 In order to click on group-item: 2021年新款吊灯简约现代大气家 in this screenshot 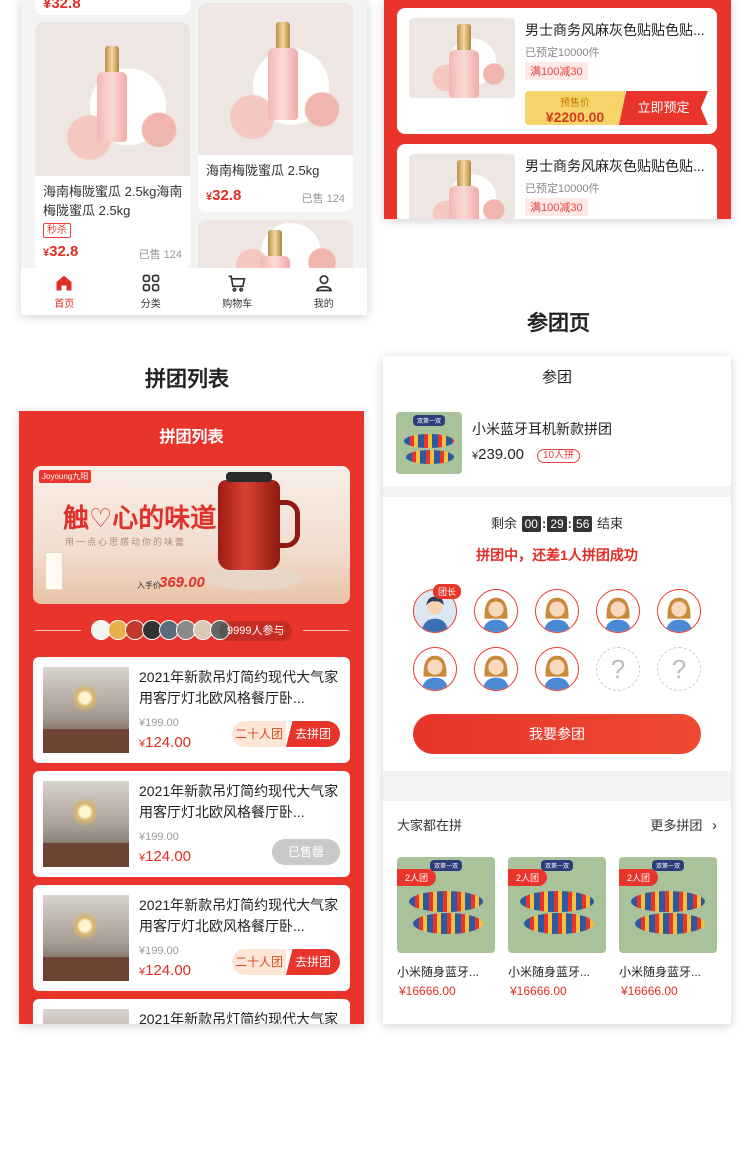, I will do `click(191, 1011)`.